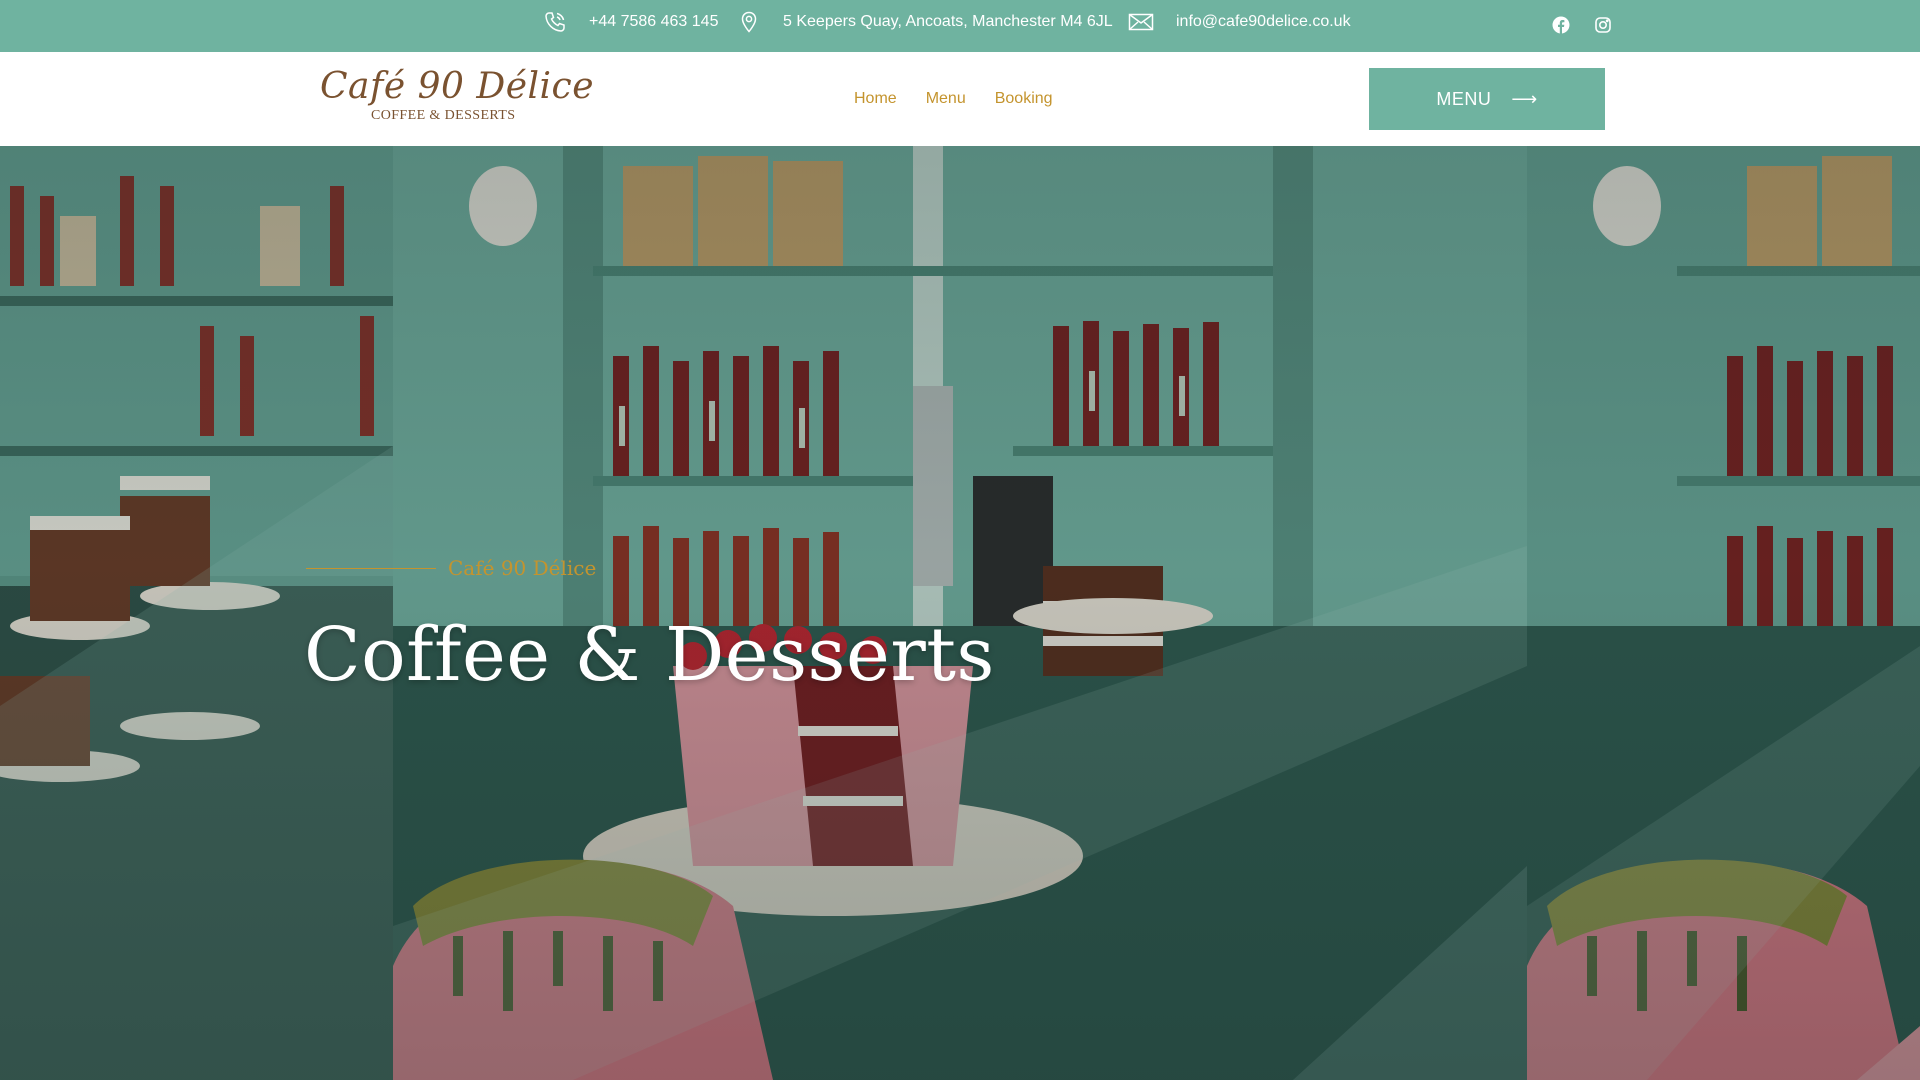  I want to click on nav-home: Home, so click(875, 99).